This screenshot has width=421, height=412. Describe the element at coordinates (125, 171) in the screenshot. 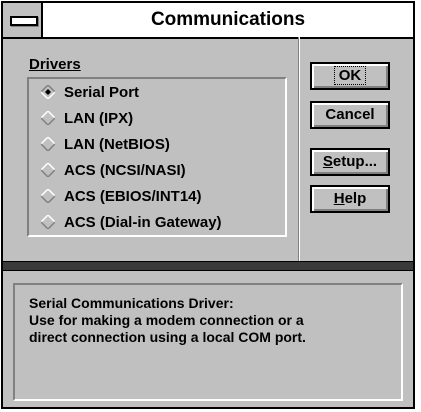

I see `radio-label: ACS (NCSI/NASI)` at that location.